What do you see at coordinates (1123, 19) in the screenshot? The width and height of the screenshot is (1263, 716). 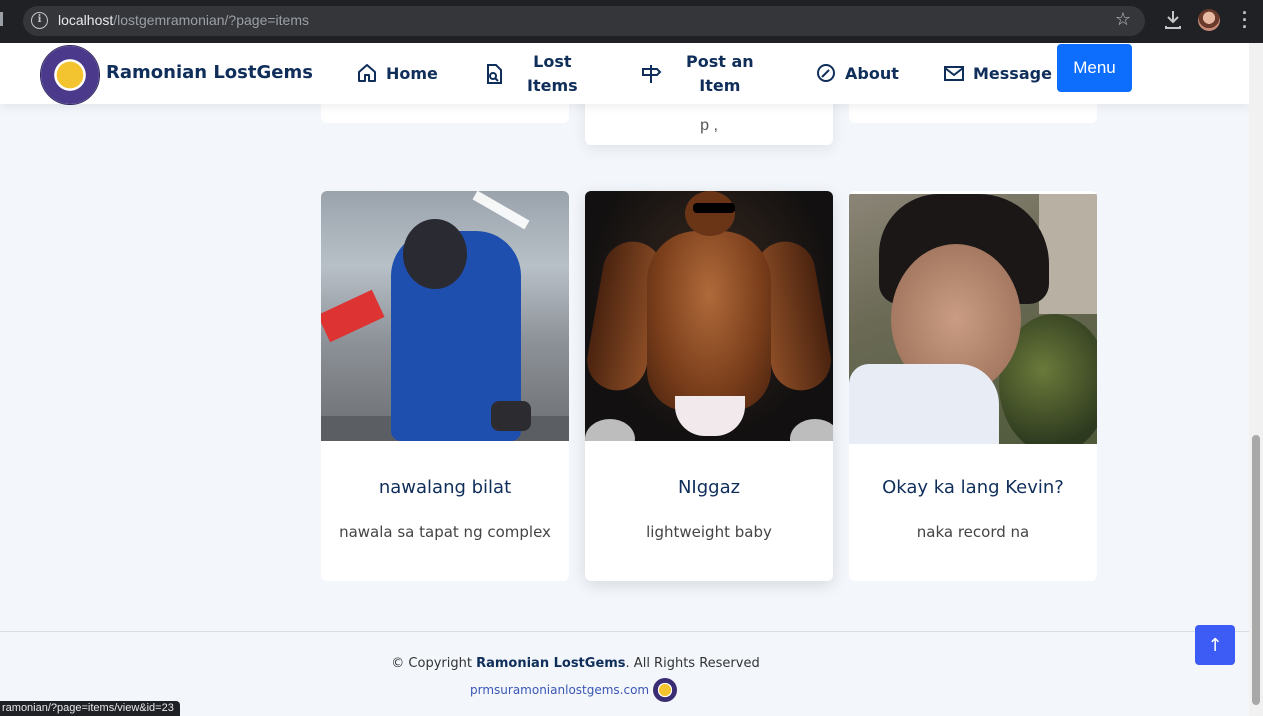 I see `bookmark-star-icon: ☆` at bounding box center [1123, 19].